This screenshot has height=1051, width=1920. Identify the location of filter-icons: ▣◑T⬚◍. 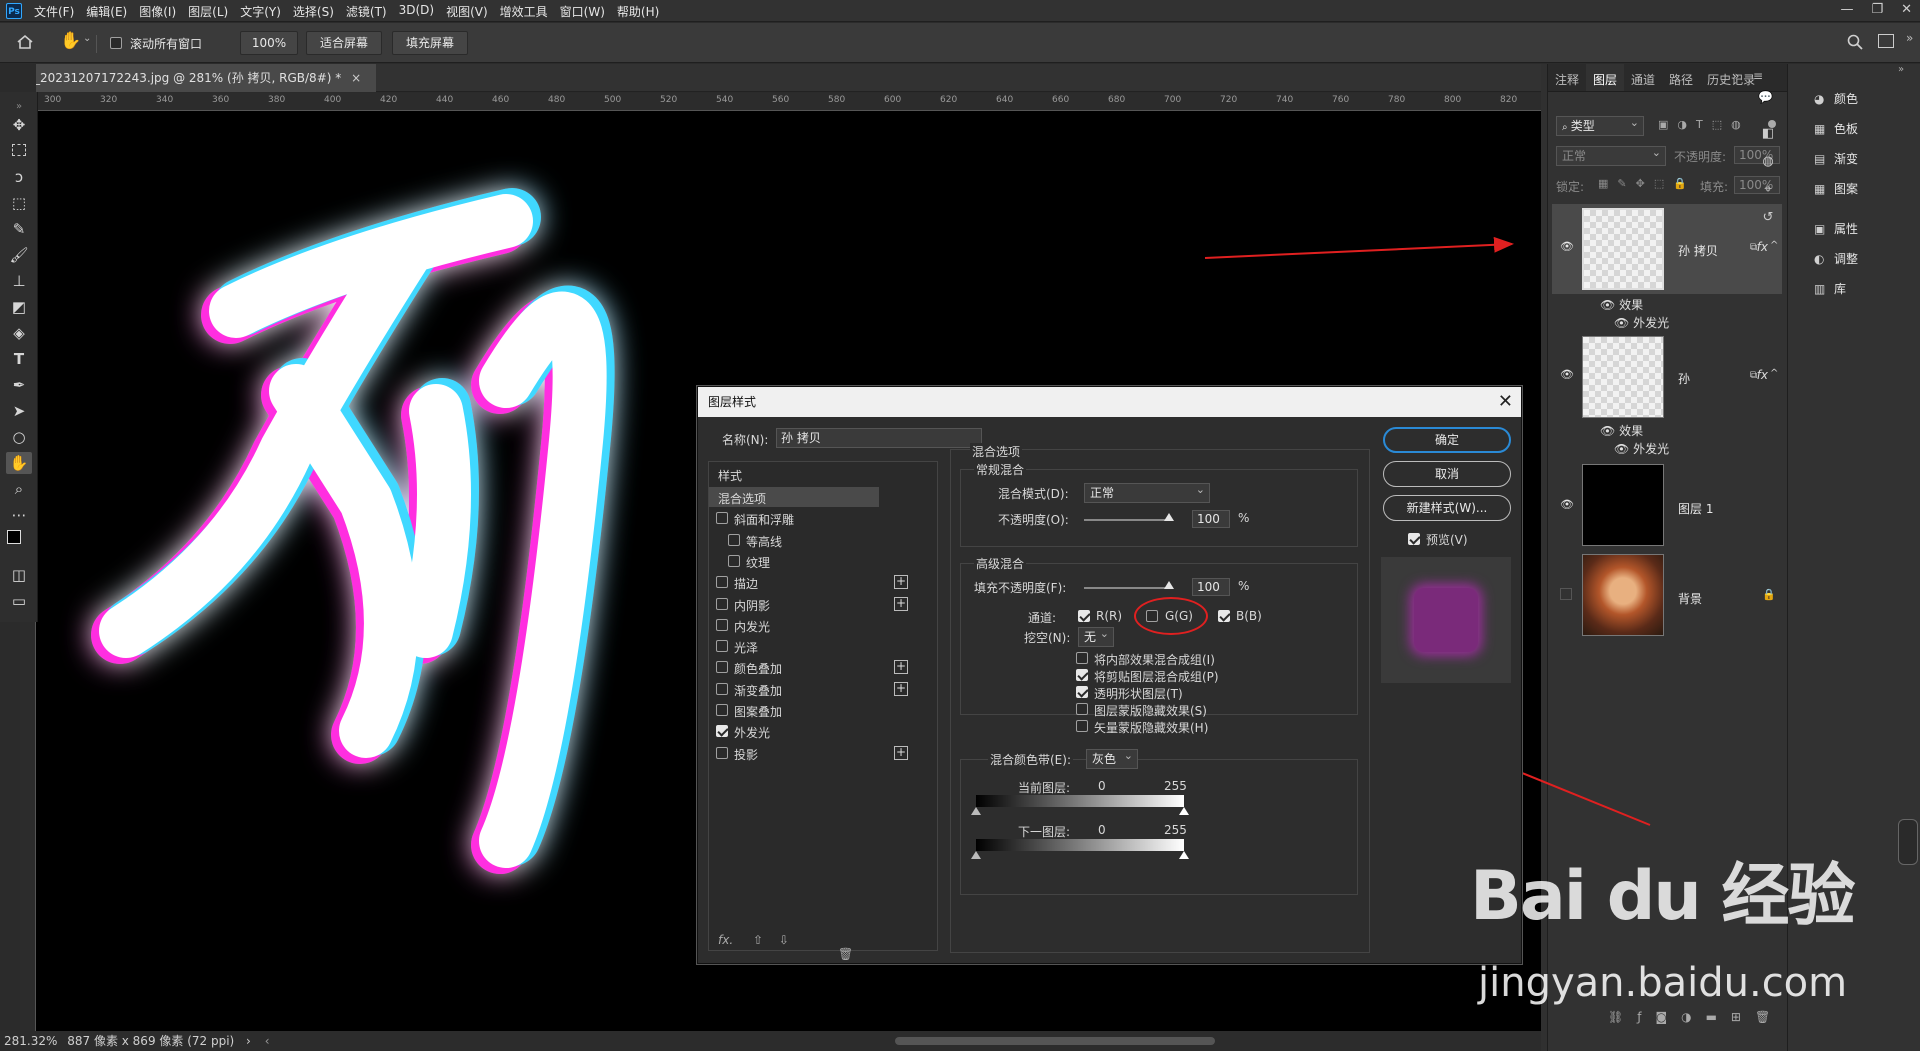
(1704, 124).